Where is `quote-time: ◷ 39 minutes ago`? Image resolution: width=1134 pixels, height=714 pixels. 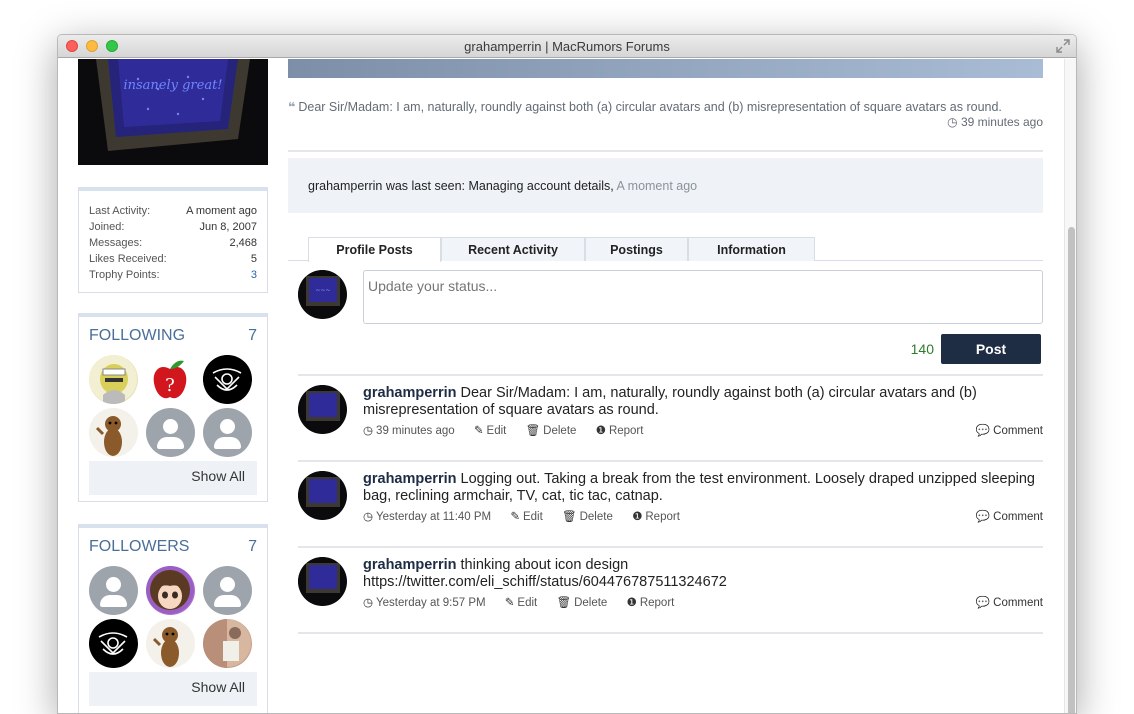 quote-time: ◷ 39 minutes ago is located at coordinates (965, 122).